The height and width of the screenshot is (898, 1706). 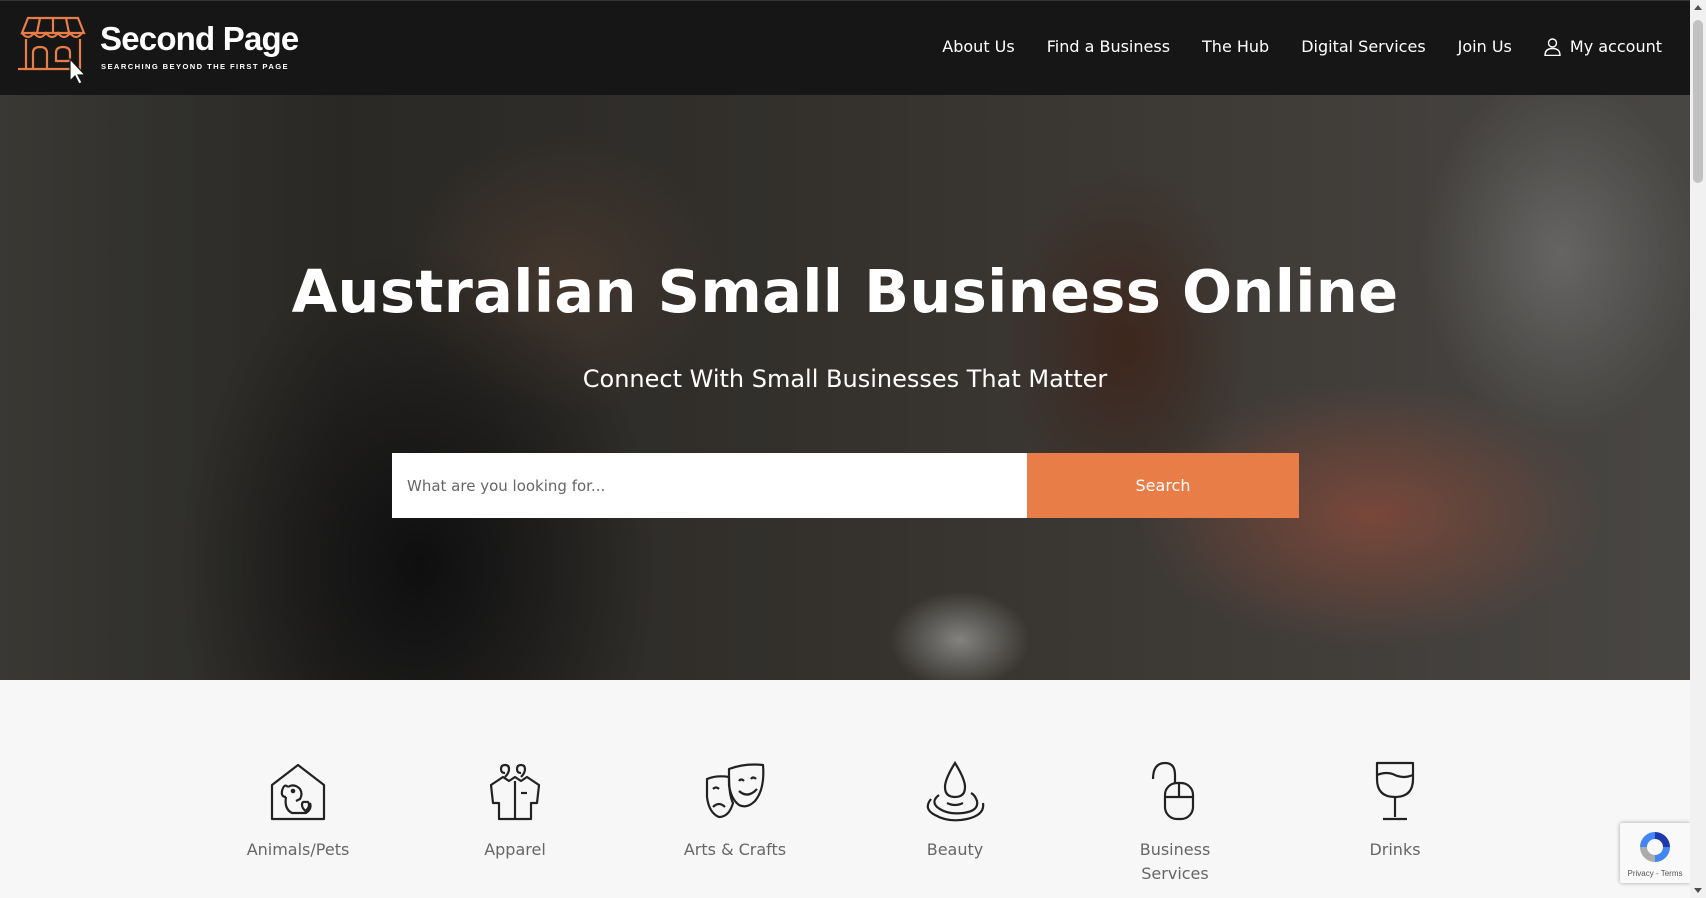 What do you see at coordinates (709, 485) in the screenshot?
I see `search-input` at bounding box center [709, 485].